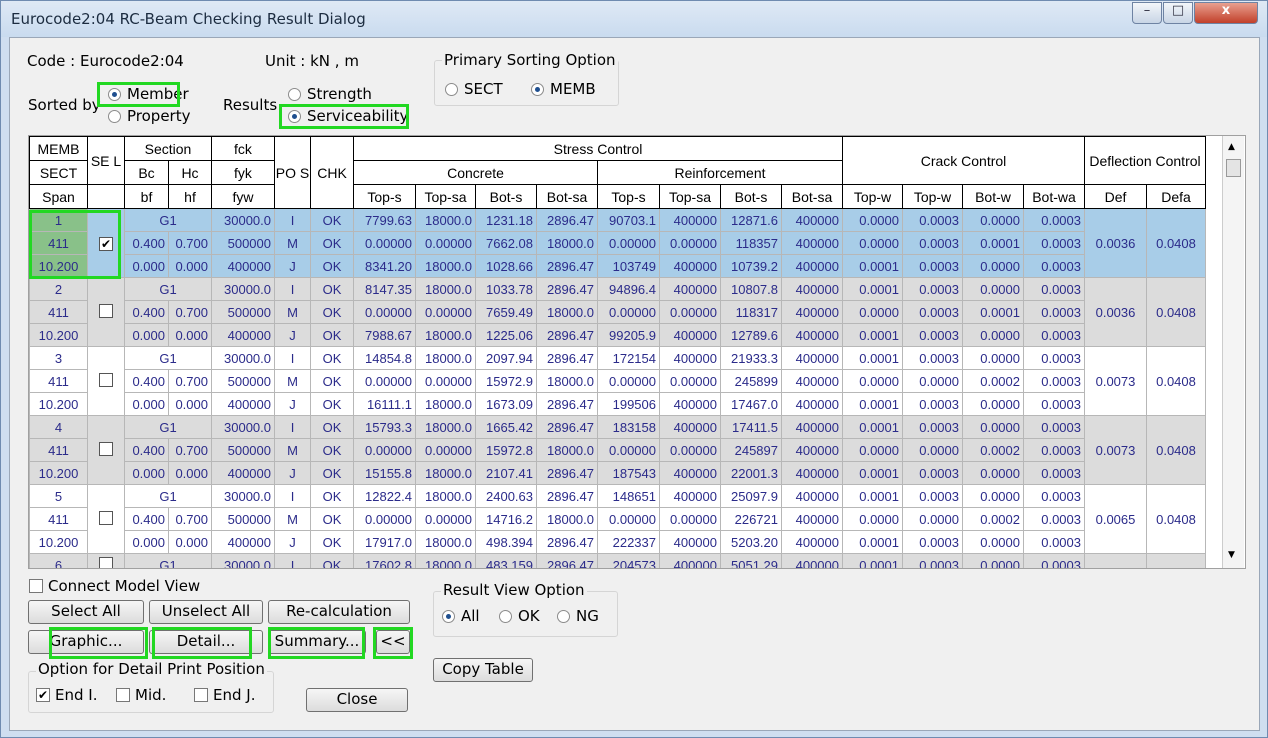  What do you see at coordinates (294, 94) in the screenshot?
I see `strength-radio` at bounding box center [294, 94].